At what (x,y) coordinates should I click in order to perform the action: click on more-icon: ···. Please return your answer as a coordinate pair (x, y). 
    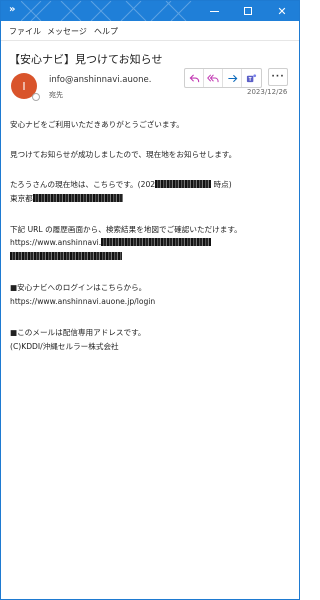
    Looking at the image, I should click on (278, 77).